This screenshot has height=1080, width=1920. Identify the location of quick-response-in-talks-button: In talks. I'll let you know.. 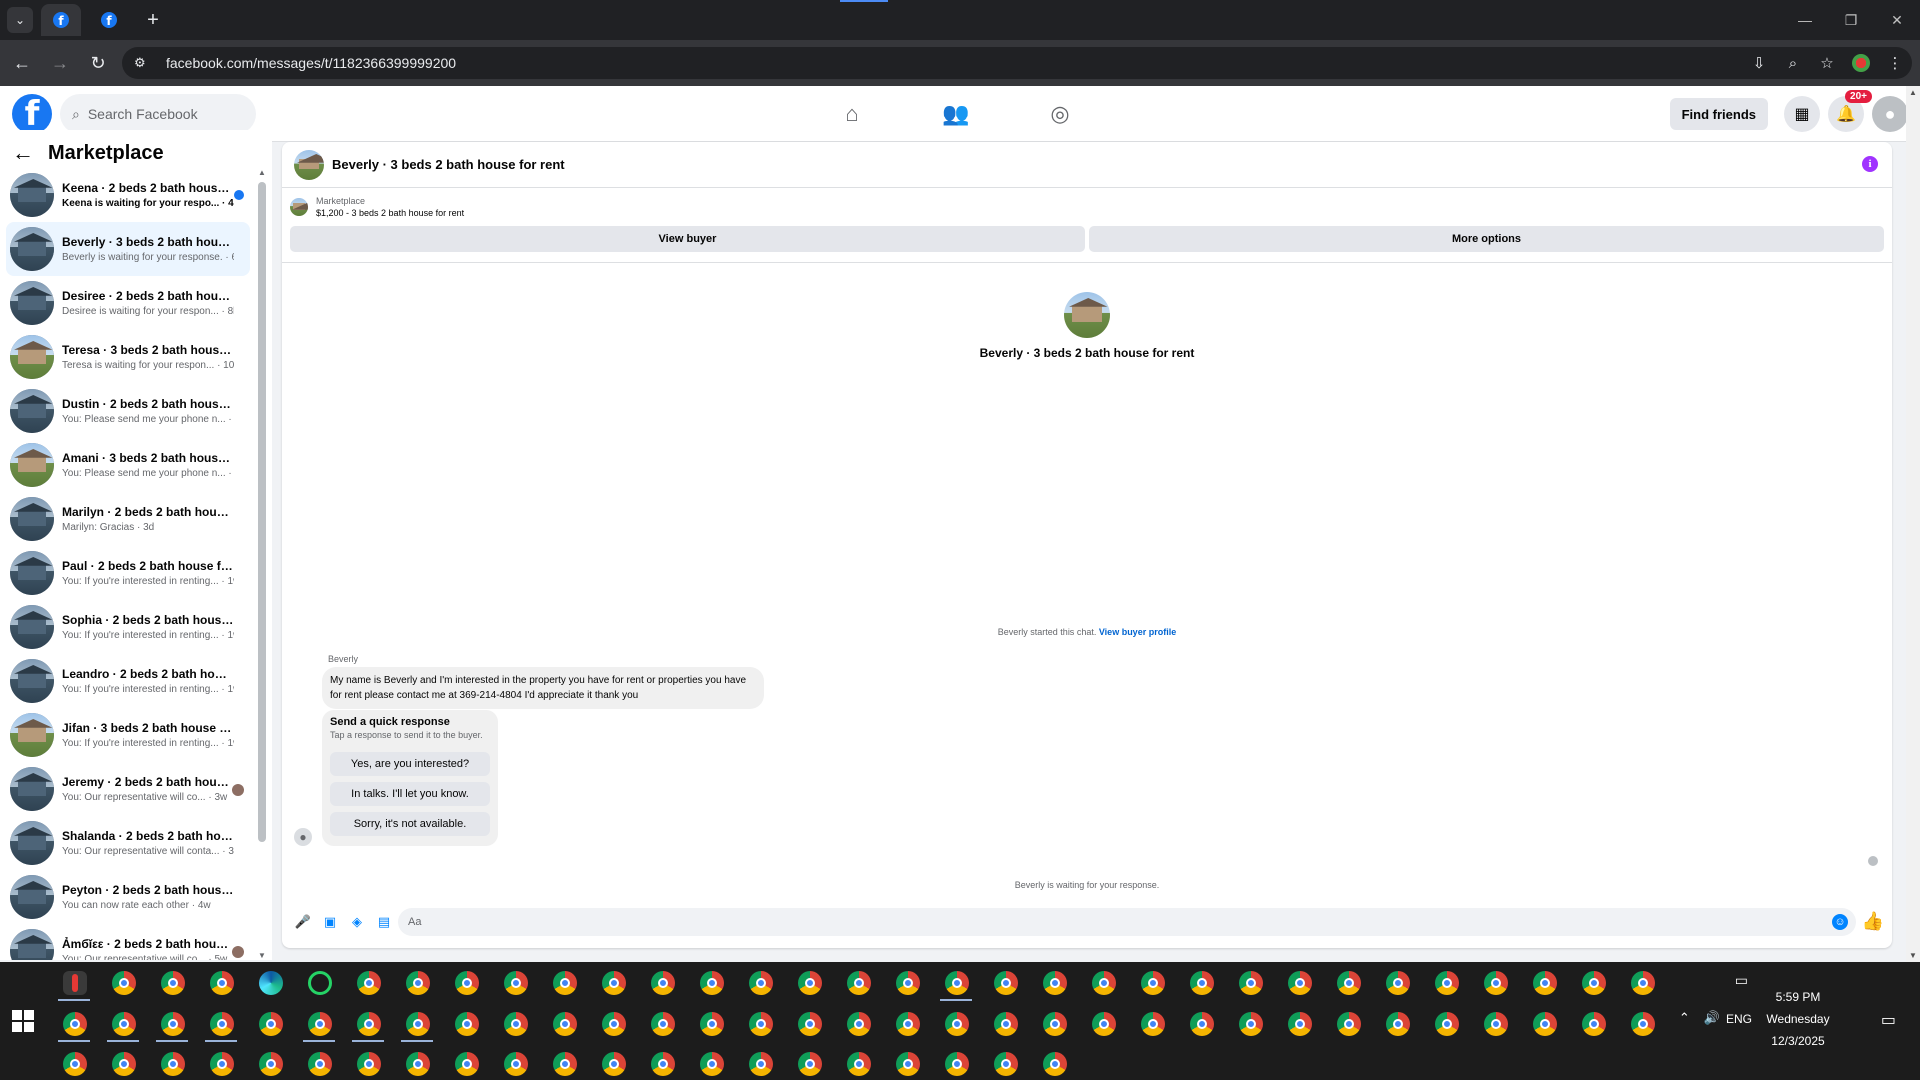
(410, 794).